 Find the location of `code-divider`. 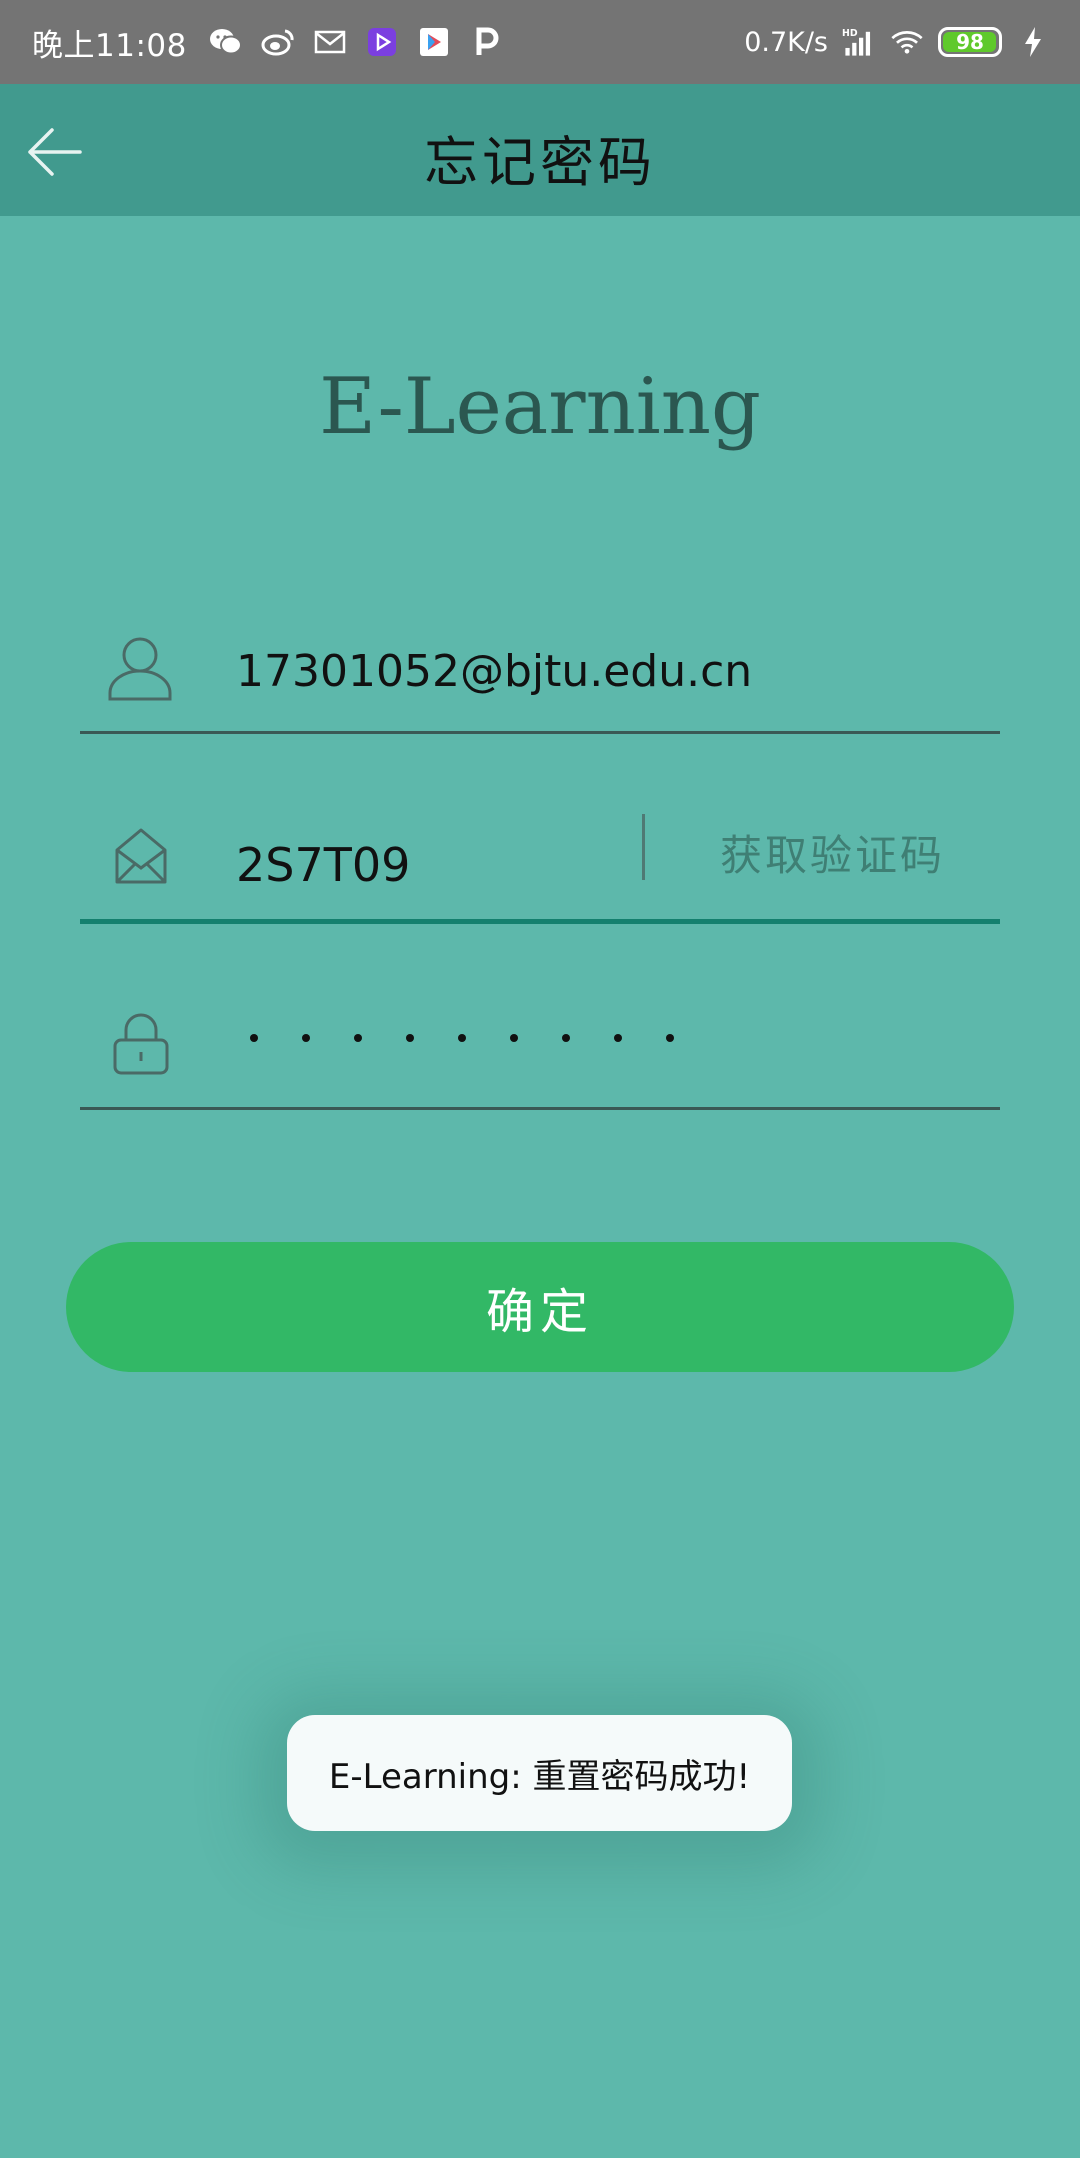

code-divider is located at coordinates (643, 847).